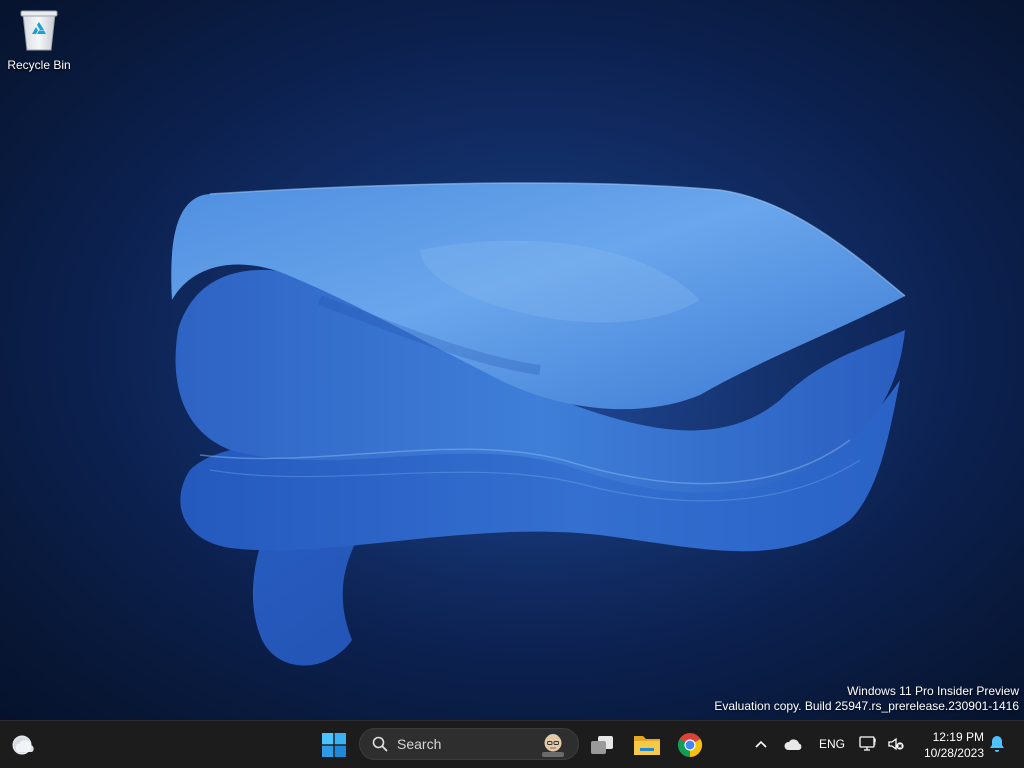  I want to click on onedrive-cloud-icon, so click(793, 744).